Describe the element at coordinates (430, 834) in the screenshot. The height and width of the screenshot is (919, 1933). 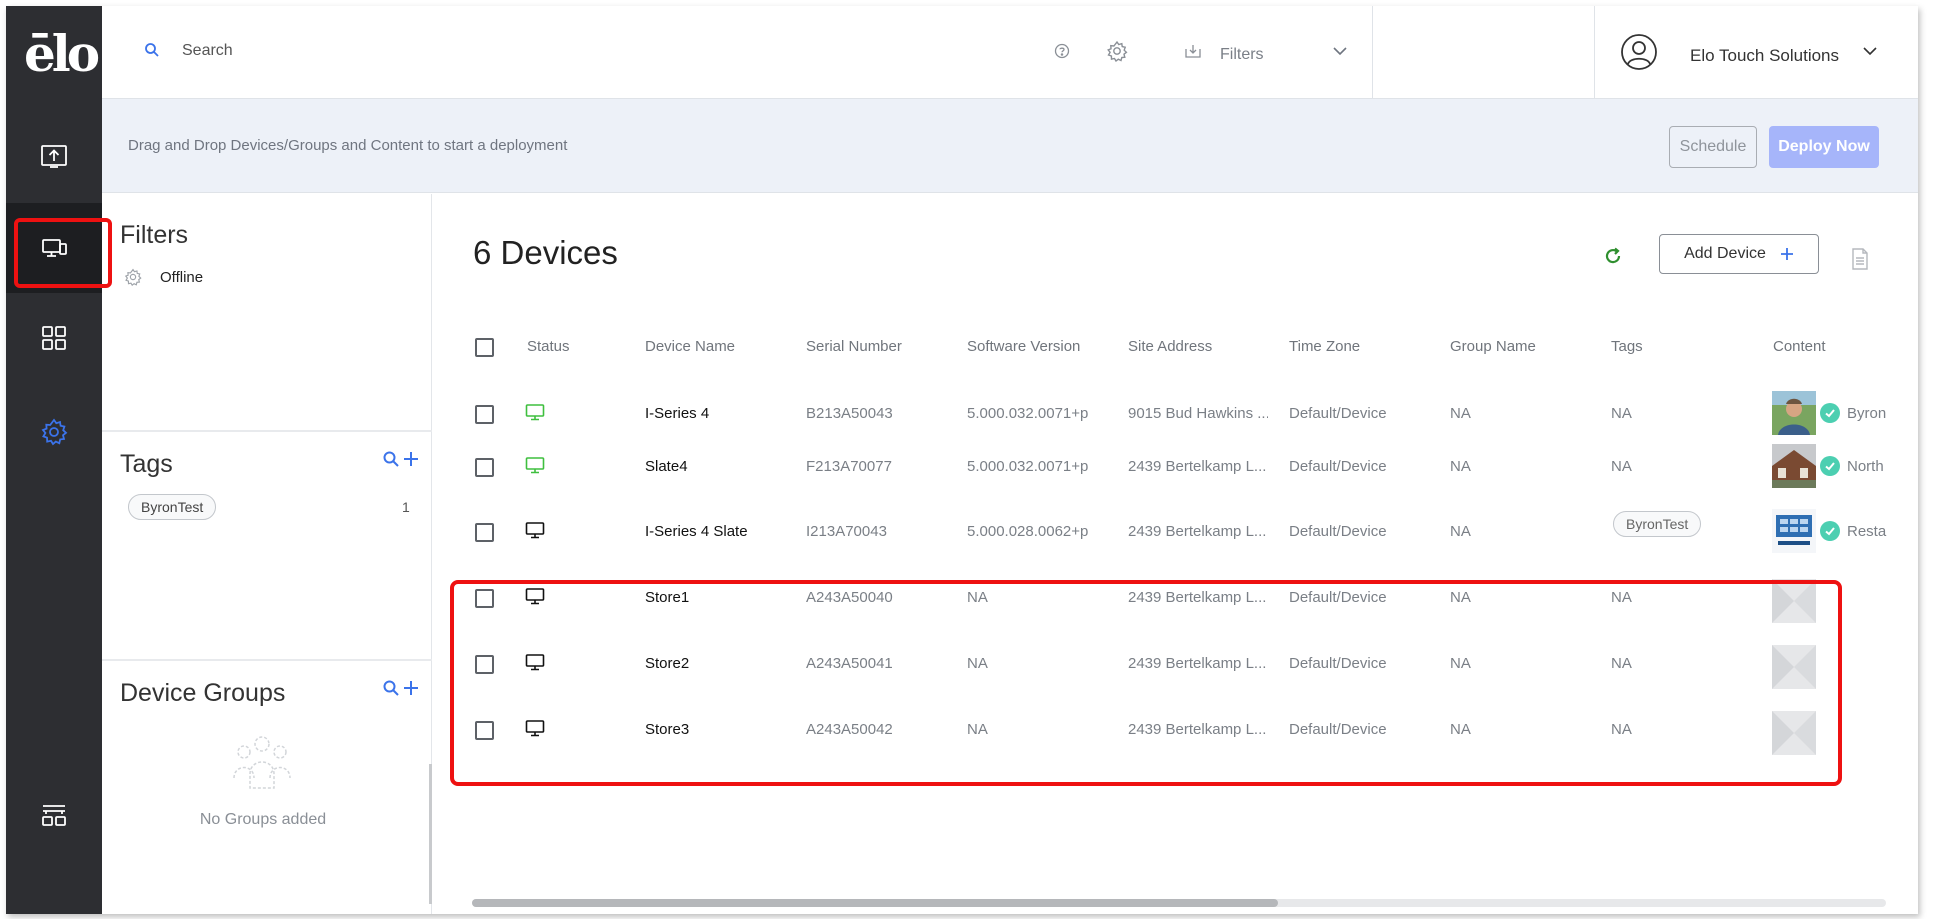
I see `panel-scrollbar` at that location.